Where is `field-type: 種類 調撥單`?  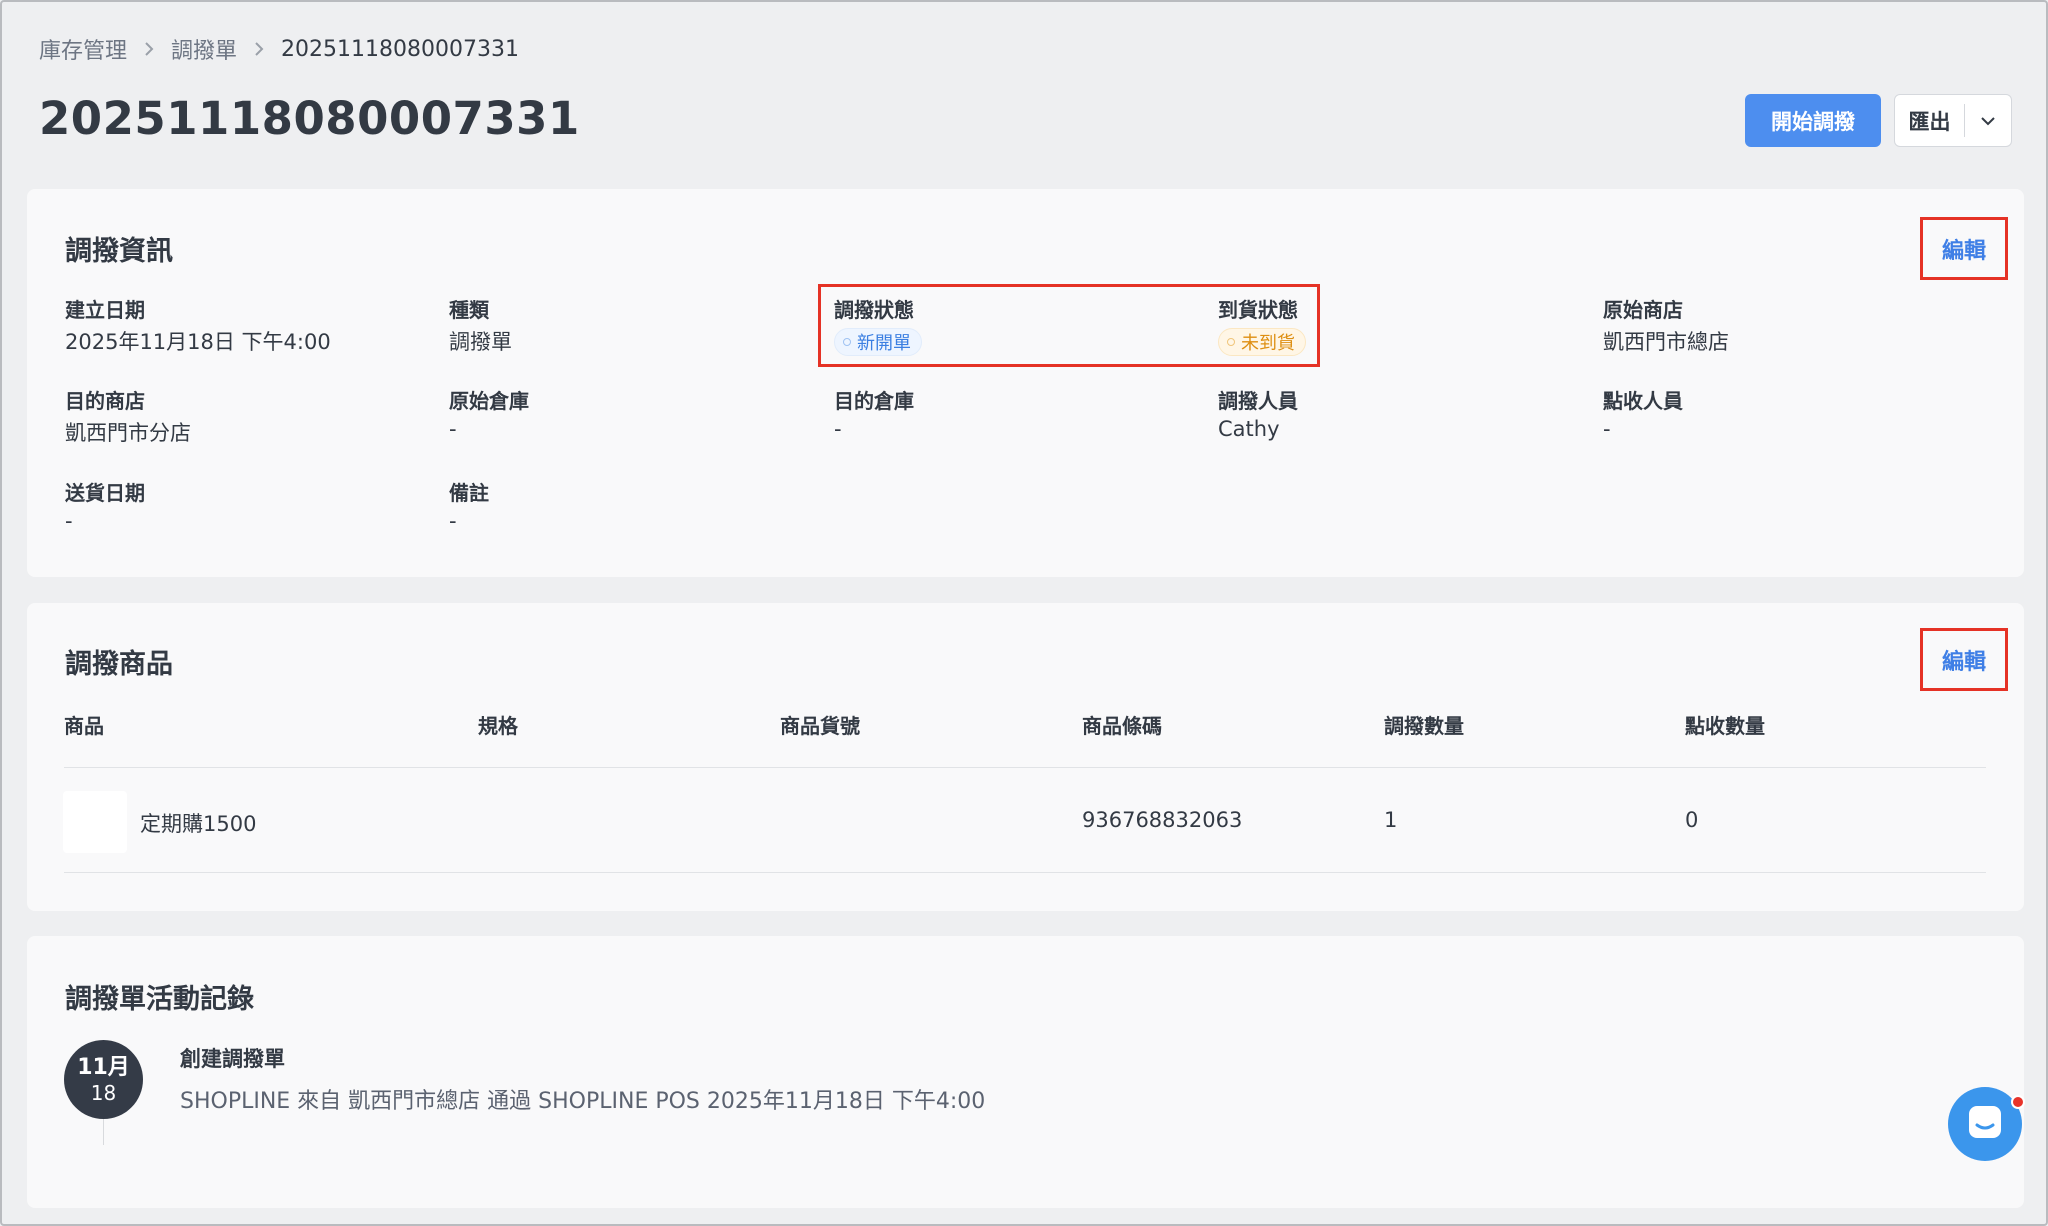
field-type: 種類 調撥單 is located at coordinates (480, 326).